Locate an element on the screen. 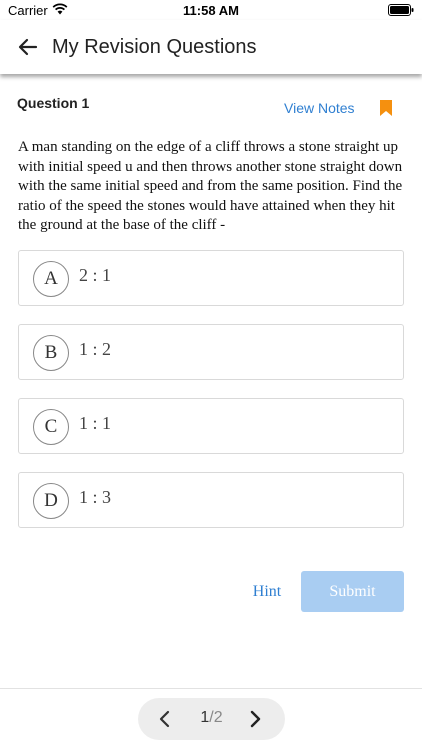  option-a: A 2 : 1 is located at coordinates (211, 278).